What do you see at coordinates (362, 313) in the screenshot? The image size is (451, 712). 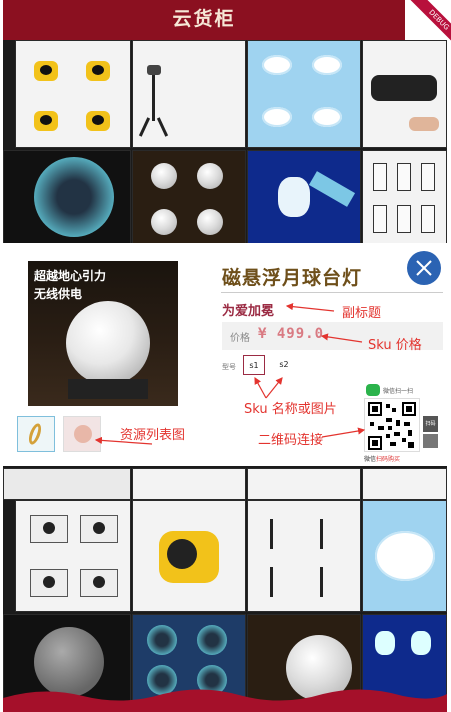 I see `annotation-subtitle: 副标题` at bounding box center [362, 313].